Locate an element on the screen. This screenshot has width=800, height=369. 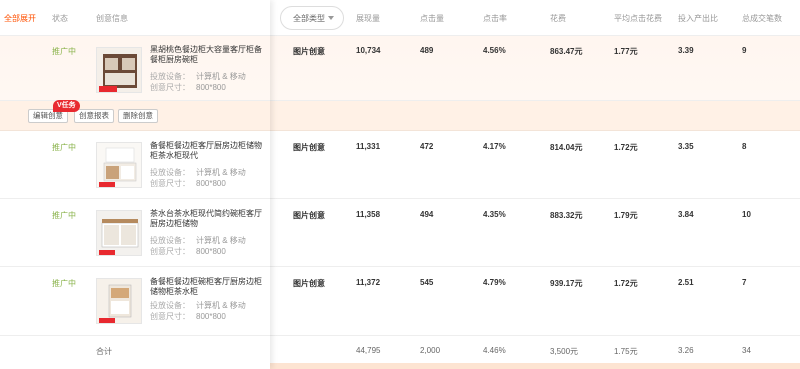
total-transactions: 34 is located at coordinates (746, 350).